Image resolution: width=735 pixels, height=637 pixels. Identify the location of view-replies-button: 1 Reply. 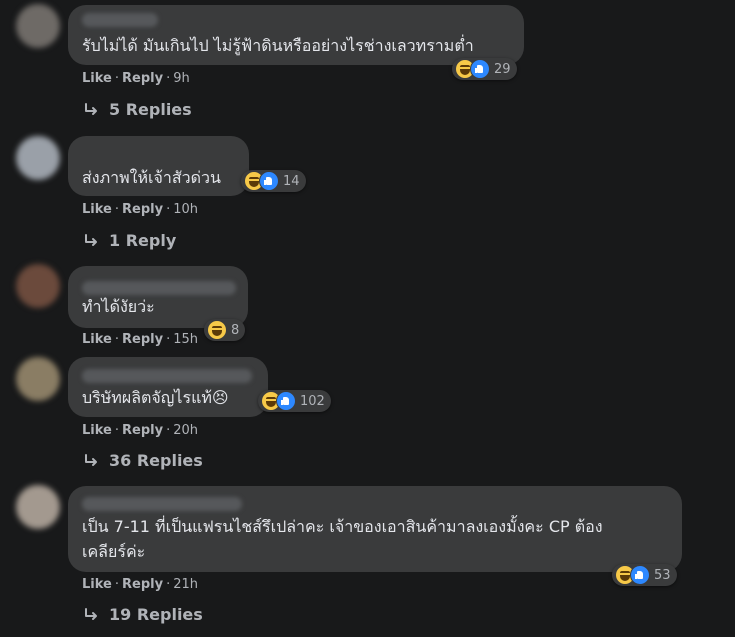
(129, 240).